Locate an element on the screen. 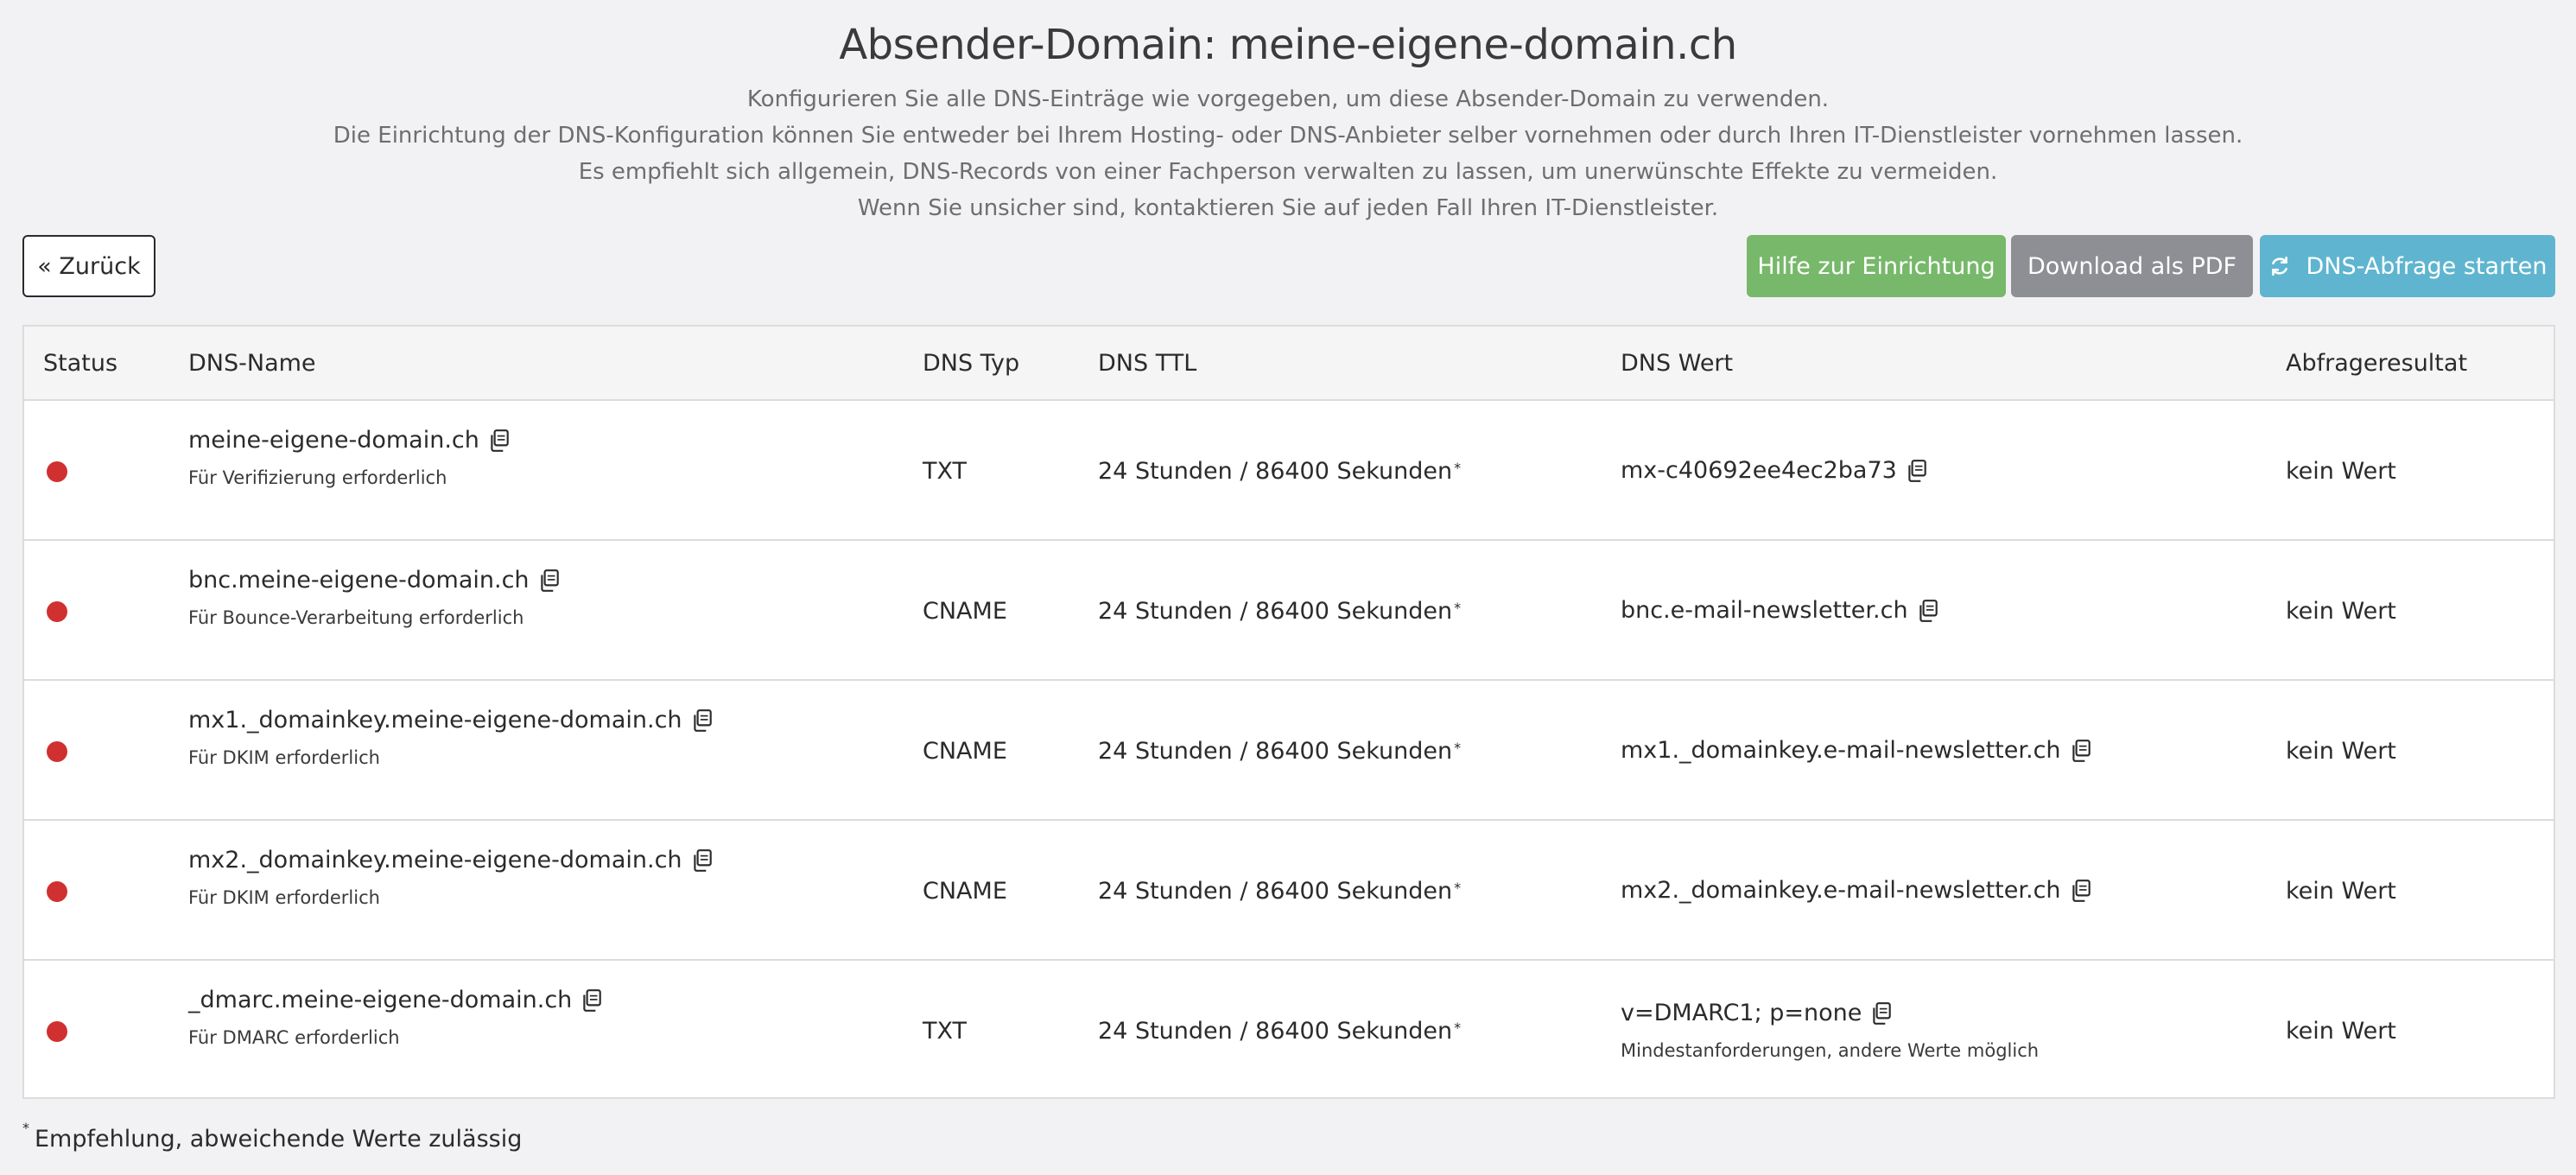 The width and height of the screenshot is (2576, 1175). dns-value-cell: mx-c40692ee4ec2ba73 is located at coordinates (1774, 471).